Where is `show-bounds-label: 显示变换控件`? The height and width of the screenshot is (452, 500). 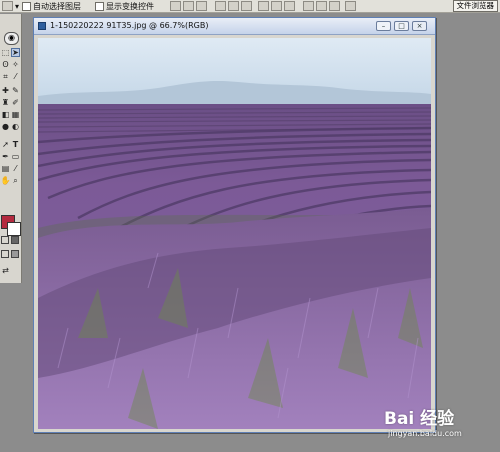 show-bounds-label: 显示变换控件 is located at coordinates (130, 6).